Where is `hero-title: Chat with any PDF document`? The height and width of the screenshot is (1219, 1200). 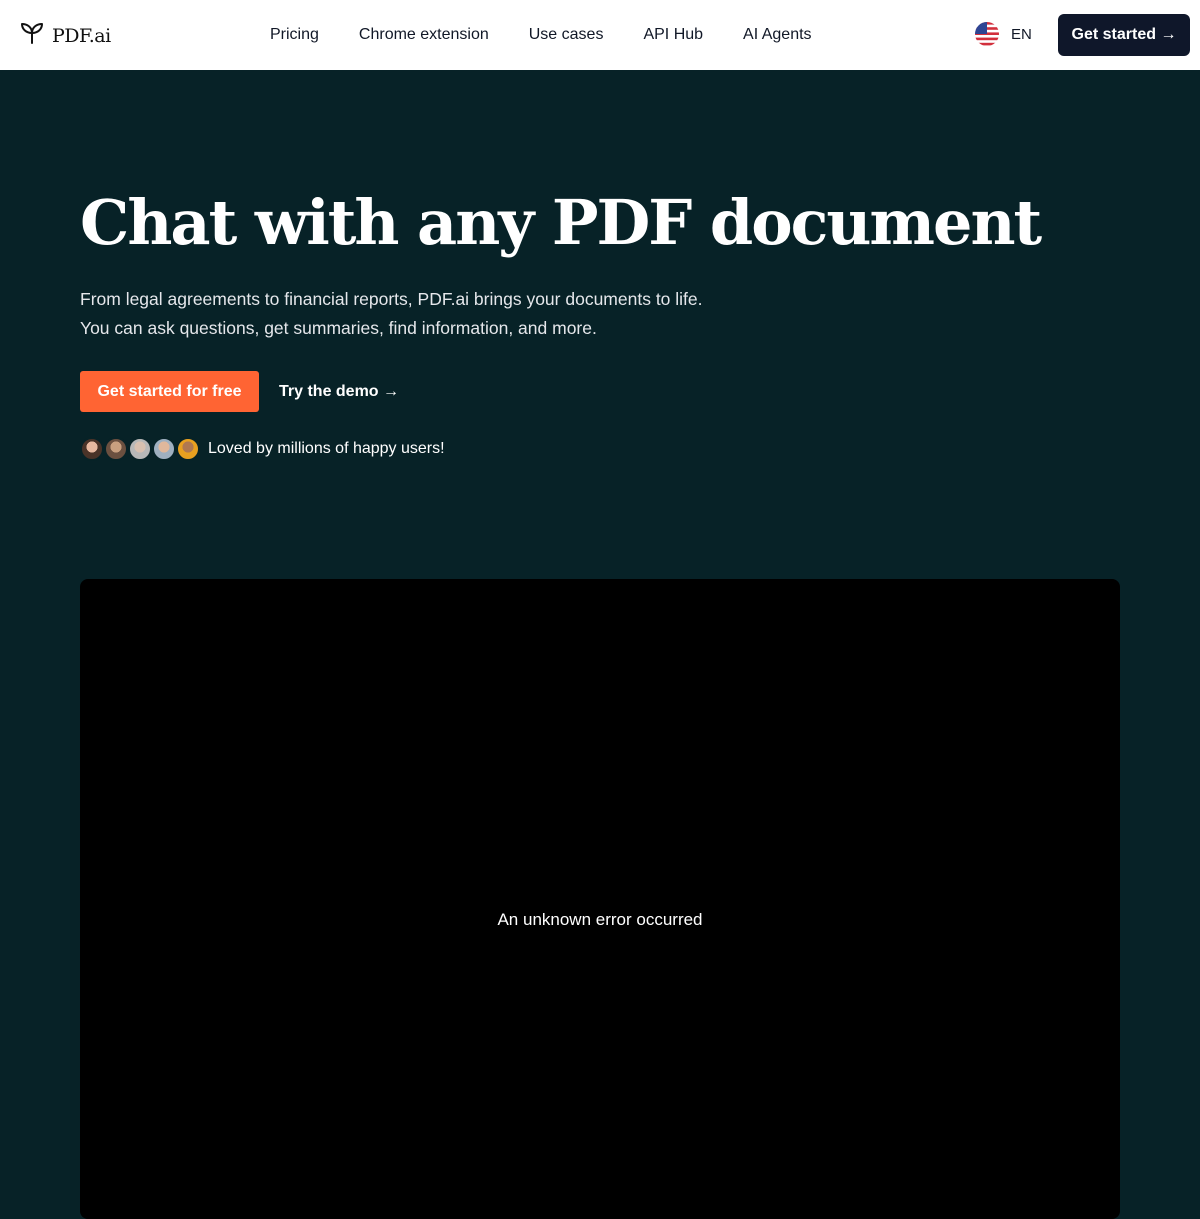
hero-title: Chat with any PDF document is located at coordinates (561, 222).